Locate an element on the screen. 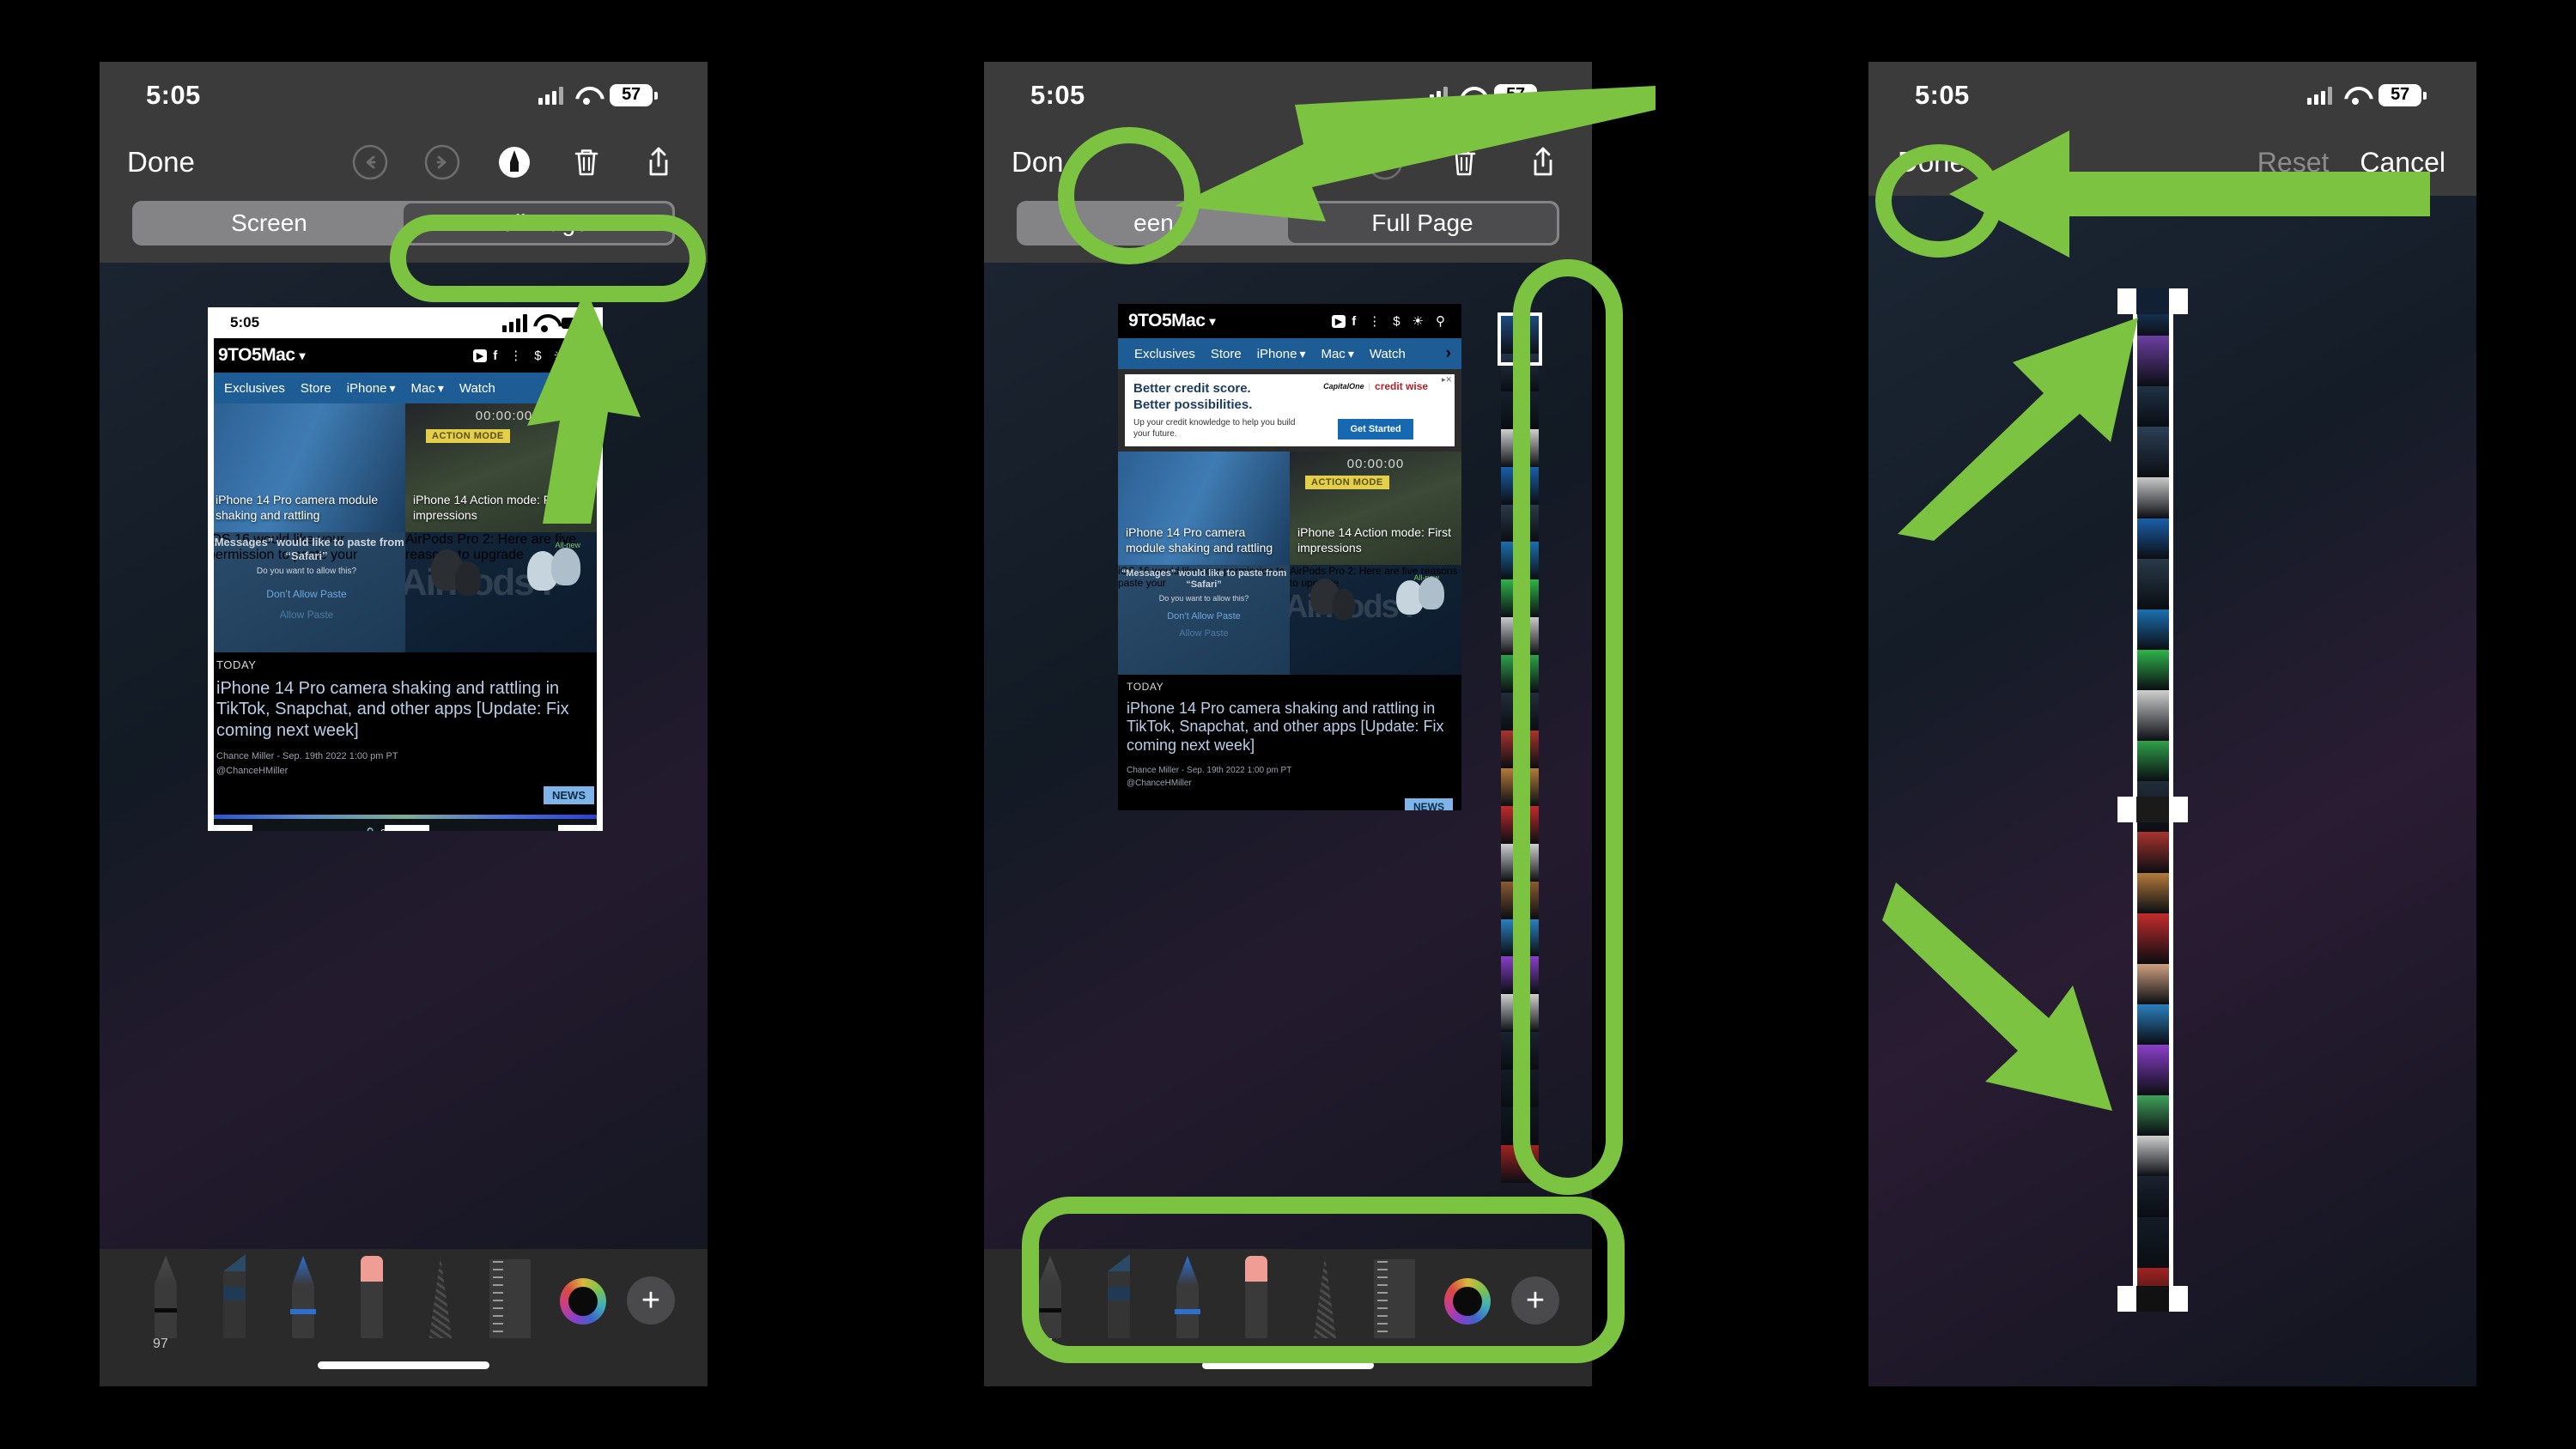 The height and width of the screenshot is (1449, 2576). crop-handle-bottom-right is located at coordinates (580, 828).